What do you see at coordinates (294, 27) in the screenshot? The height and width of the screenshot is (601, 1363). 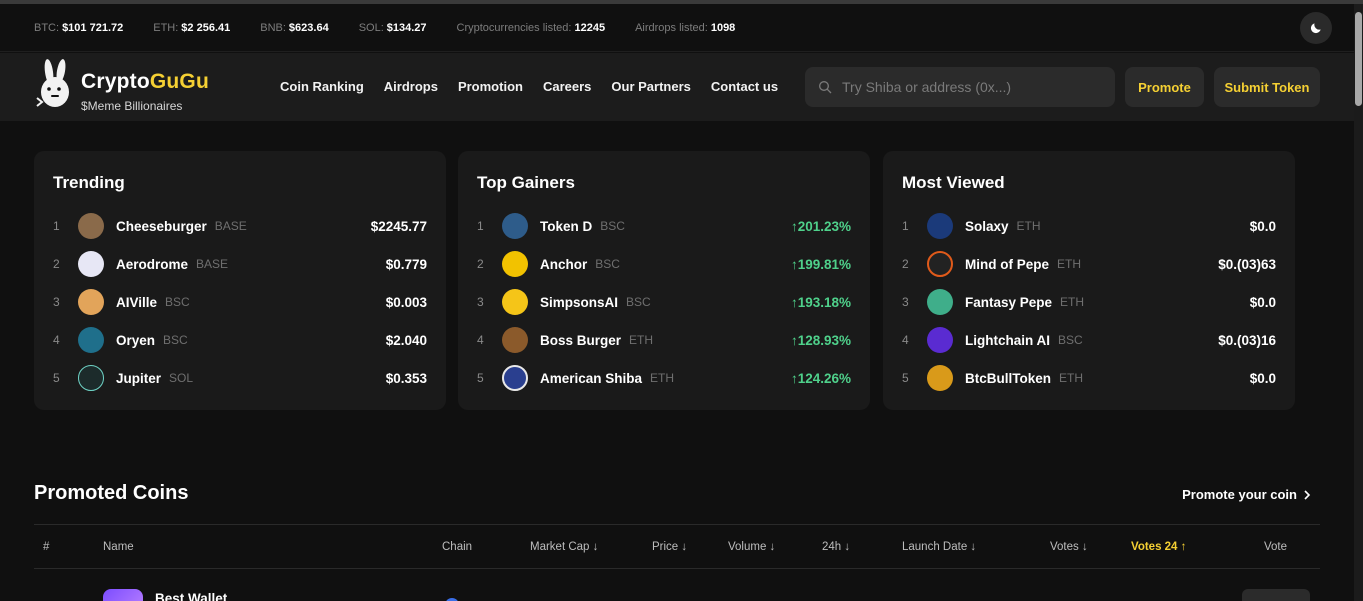 I see `ticker-bnb: BNB: $623.64` at bounding box center [294, 27].